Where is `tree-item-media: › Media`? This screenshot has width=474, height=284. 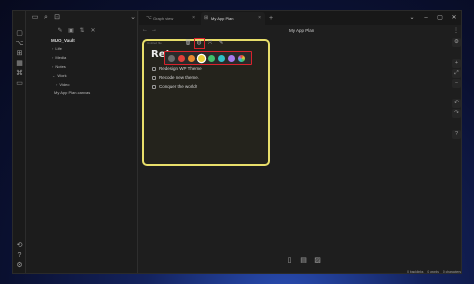 tree-item-media: › Media is located at coordinates (59, 57).